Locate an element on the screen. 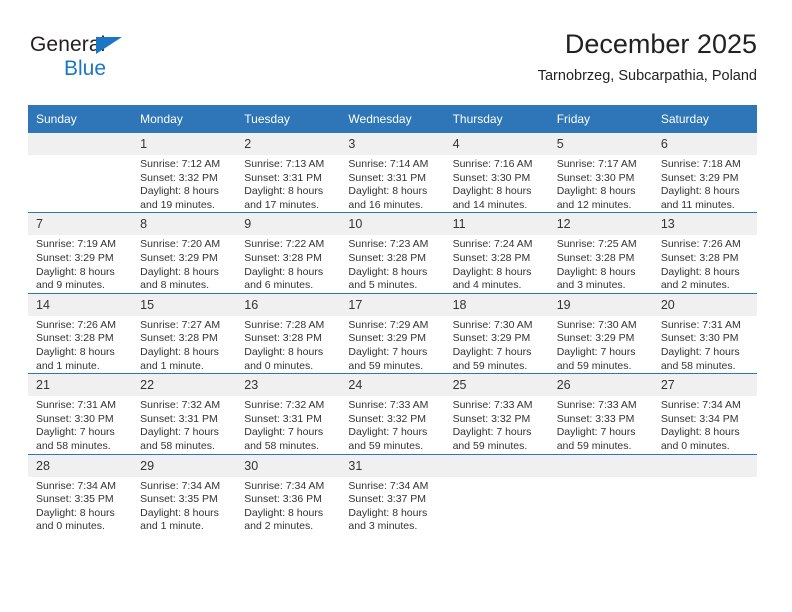 The height and width of the screenshot is (612, 792). daylight-text-line2: and 3 minutes. is located at coordinates (383, 526).